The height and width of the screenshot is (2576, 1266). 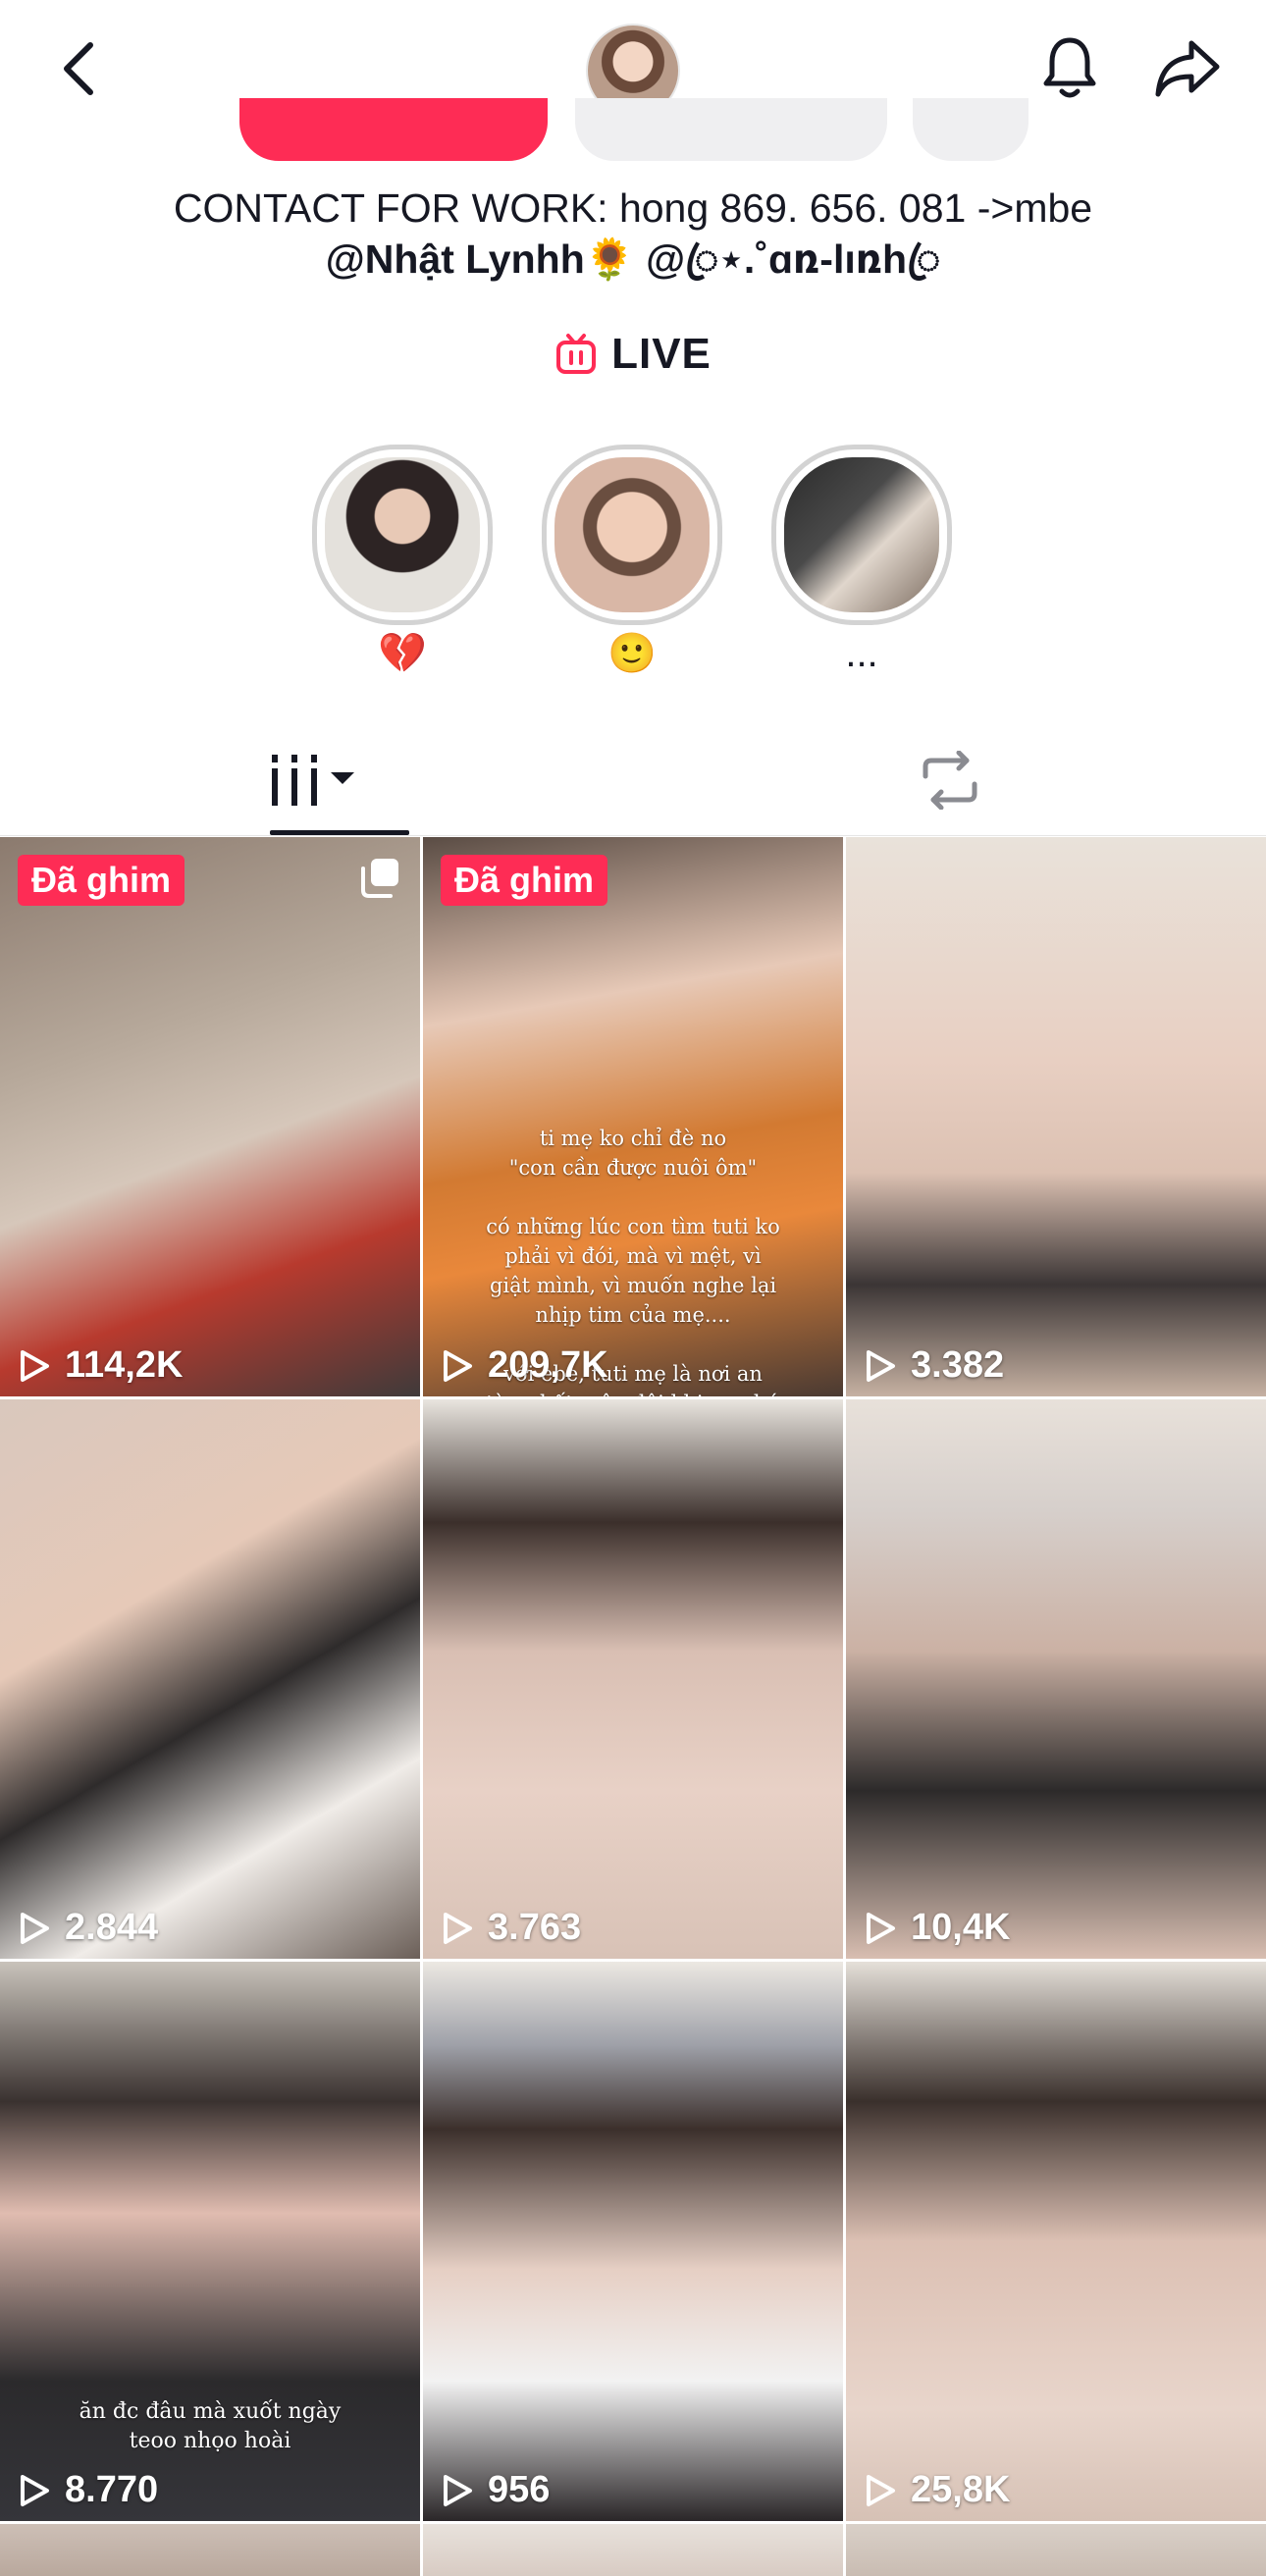 I want to click on back-button, so click(x=78, y=68).